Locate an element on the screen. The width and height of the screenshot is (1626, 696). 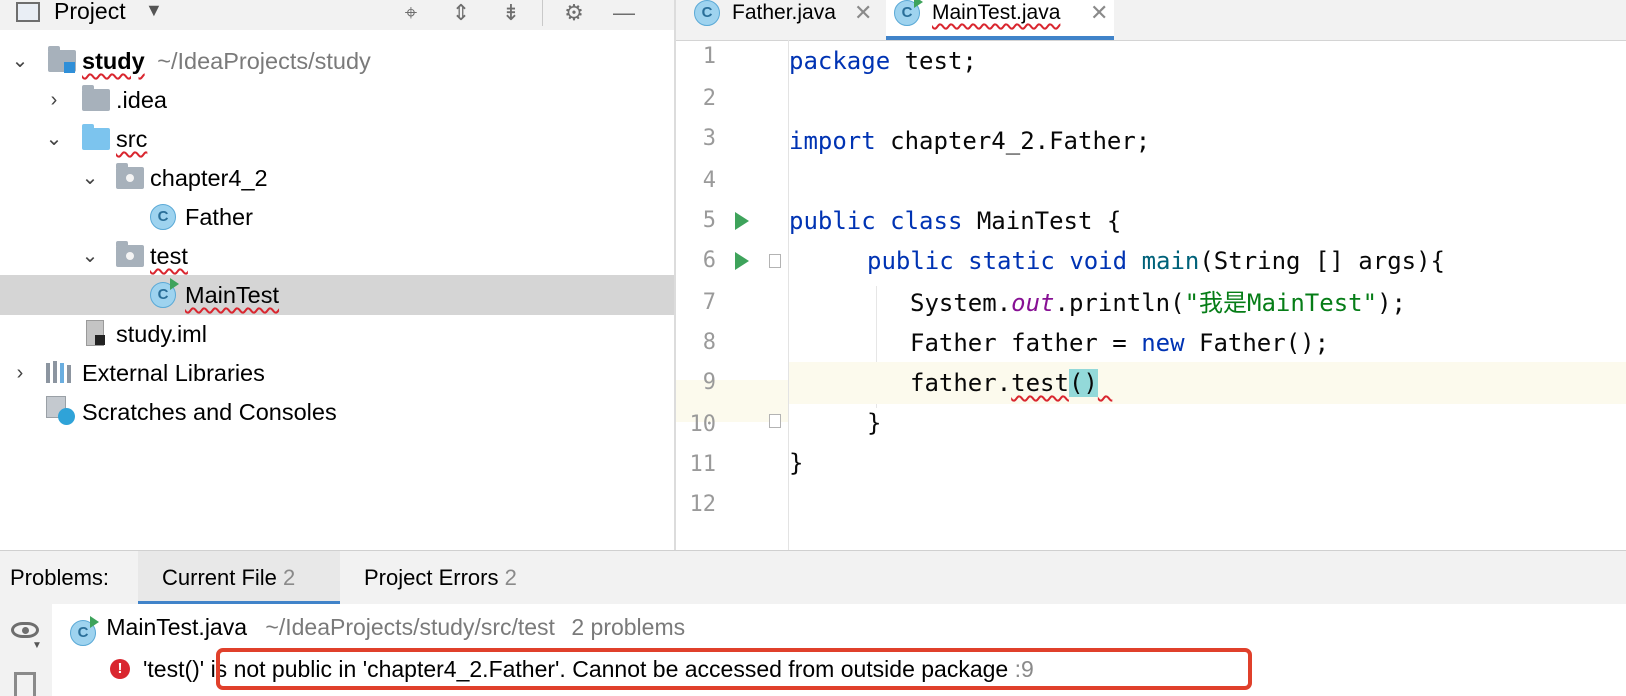
tab-label: Father.java is located at coordinates (784, 12).